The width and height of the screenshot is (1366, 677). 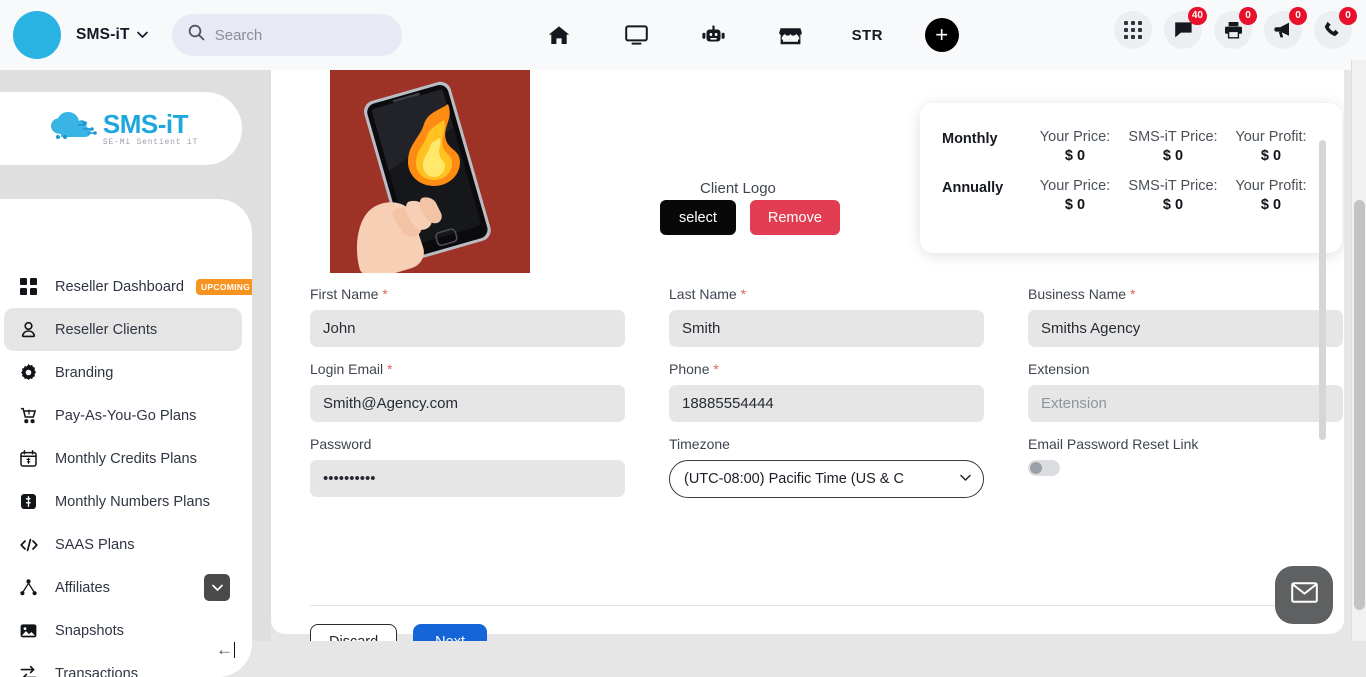 What do you see at coordinates (467, 478) in the screenshot?
I see `password-input` at bounding box center [467, 478].